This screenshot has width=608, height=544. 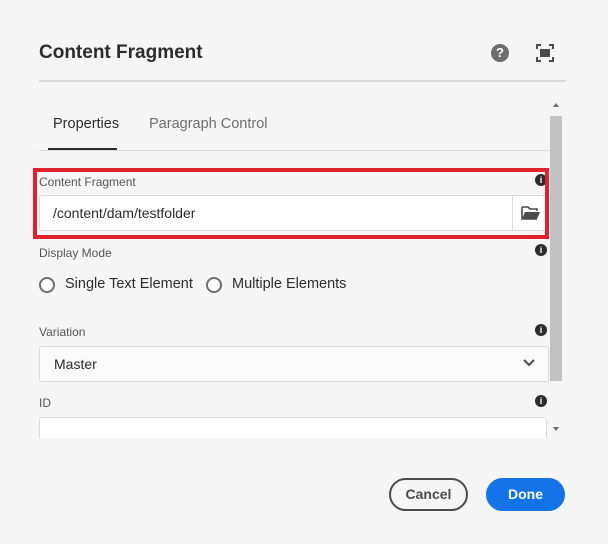 What do you see at coordinates (47, 285) in the screenshot?
I see `radio-single-text-element` at bounding box center [47, 285].